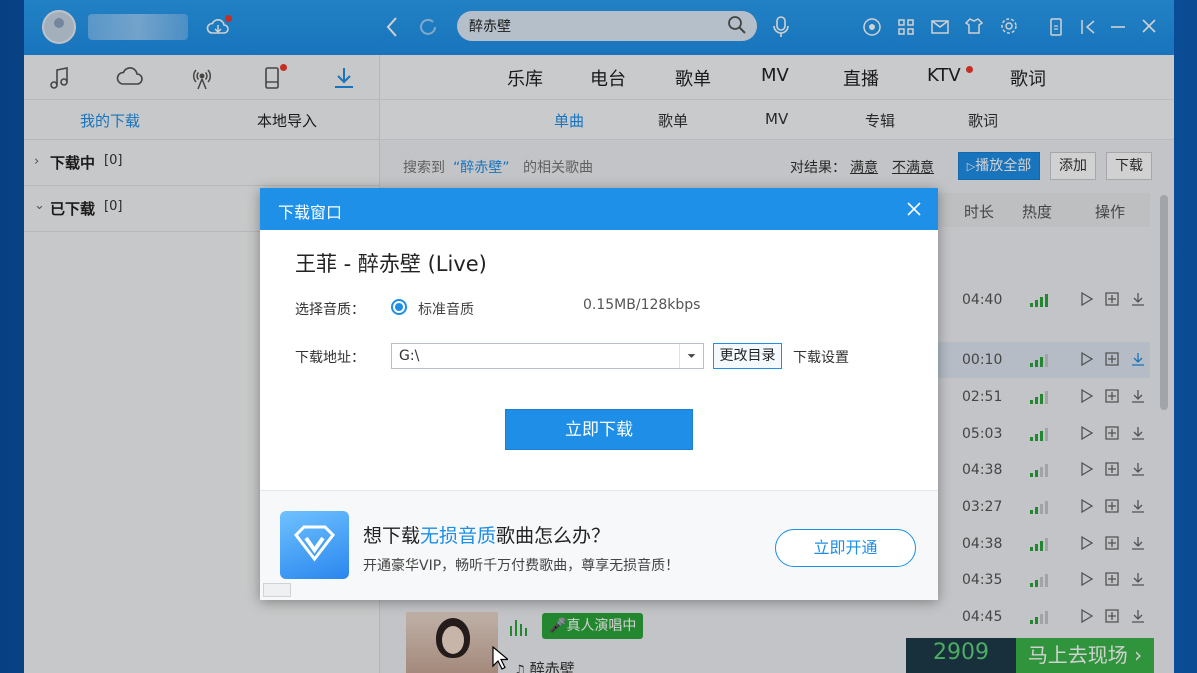 The image size is (1197, 673). I want to click on download-path-value: G:\, so click(409, 356).